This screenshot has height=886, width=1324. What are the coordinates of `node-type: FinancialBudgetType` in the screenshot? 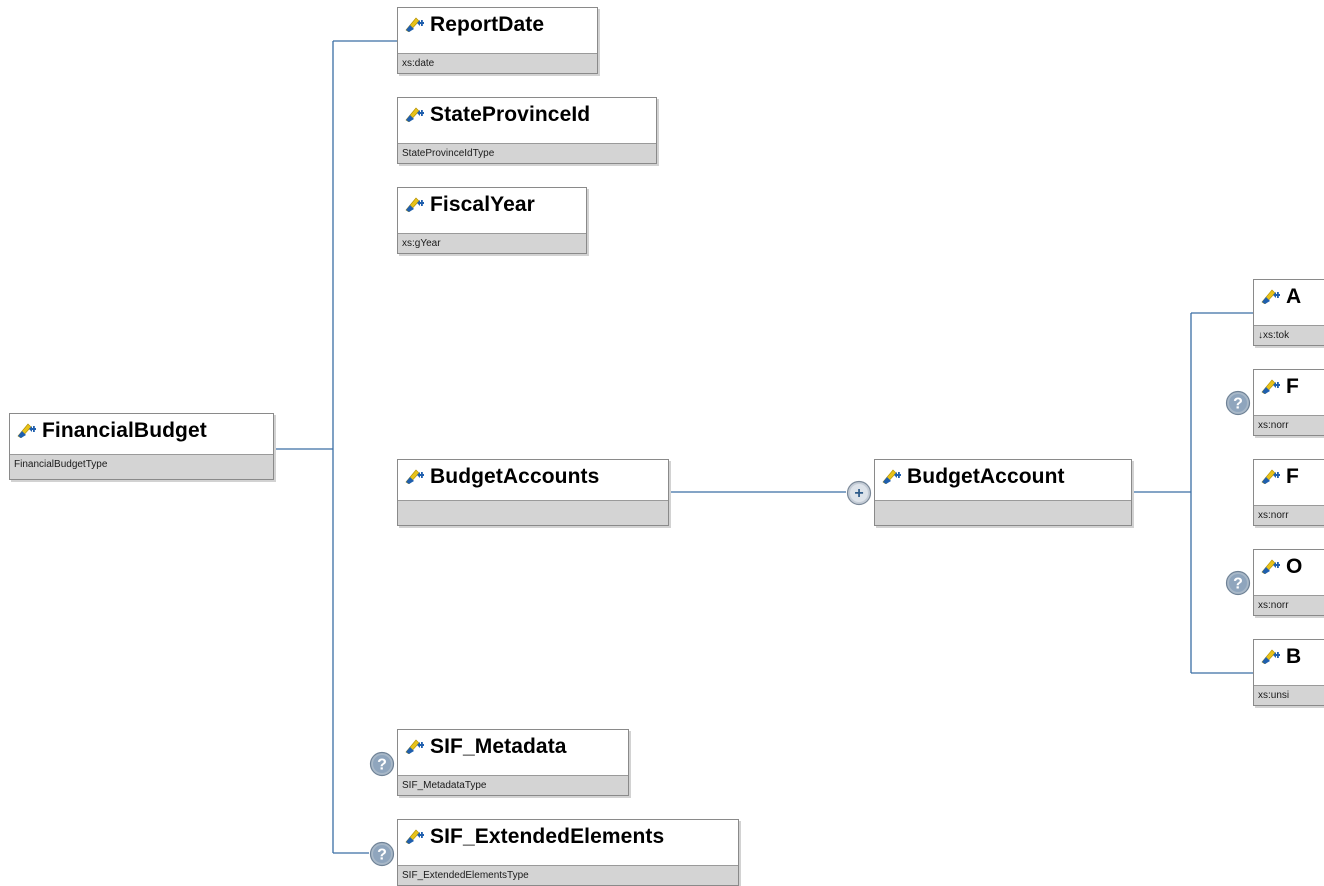 It's located at (141, 466).